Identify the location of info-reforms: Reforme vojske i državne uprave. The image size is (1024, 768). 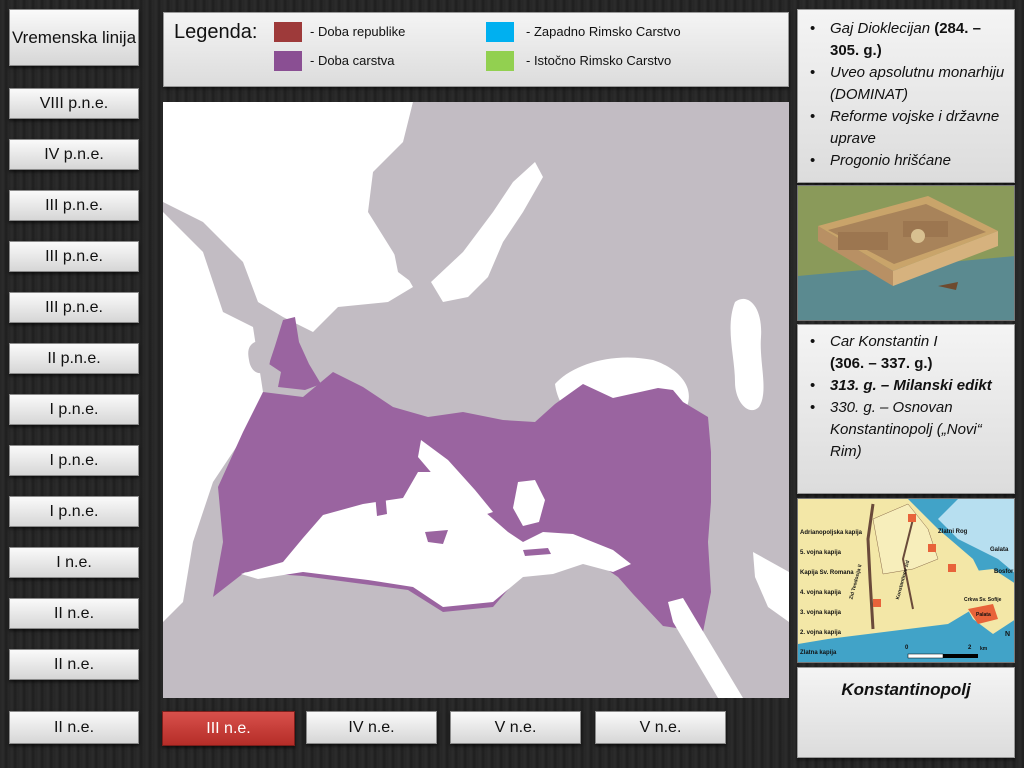
(915, 127).